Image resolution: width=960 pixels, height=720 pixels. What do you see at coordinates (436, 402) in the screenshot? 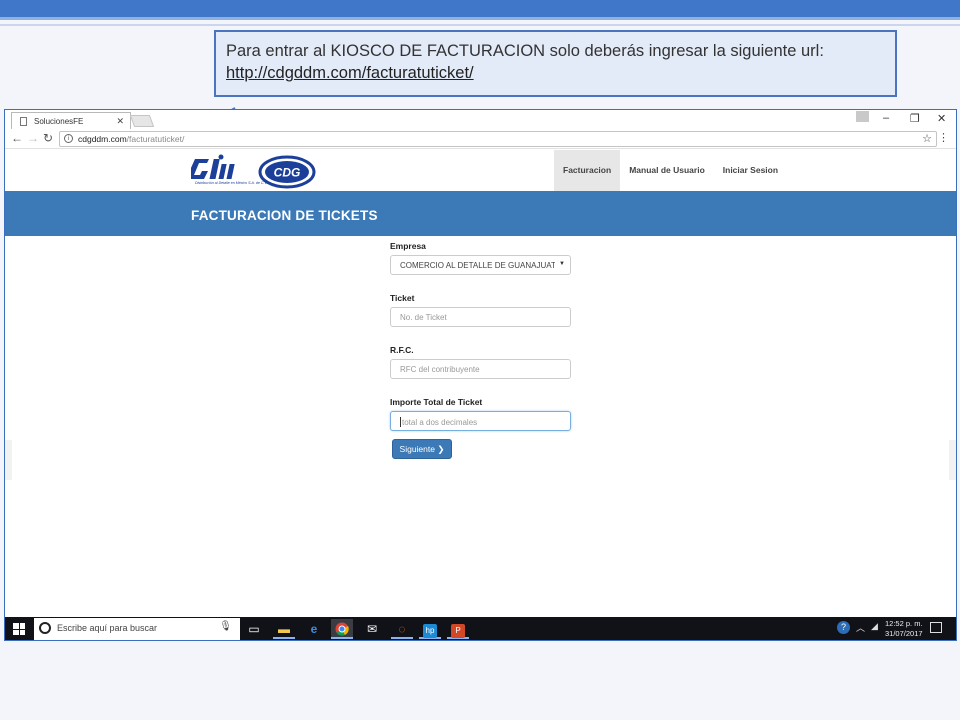
I see `importe-label: Importe Total de Ticket` at bounding box center [436, 402].